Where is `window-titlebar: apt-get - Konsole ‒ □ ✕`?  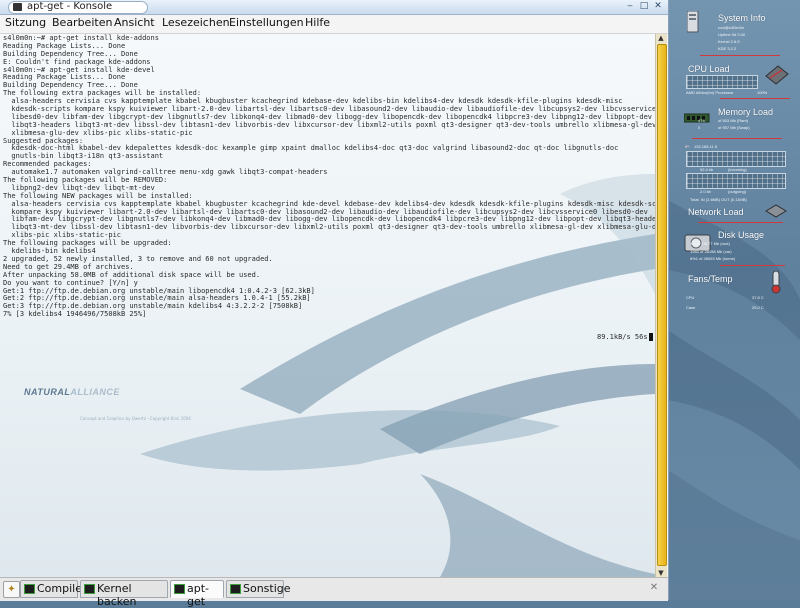
window-titlebar: apt-get - Konsole ‒ □ ✕ is located at coordinates (334, 7).